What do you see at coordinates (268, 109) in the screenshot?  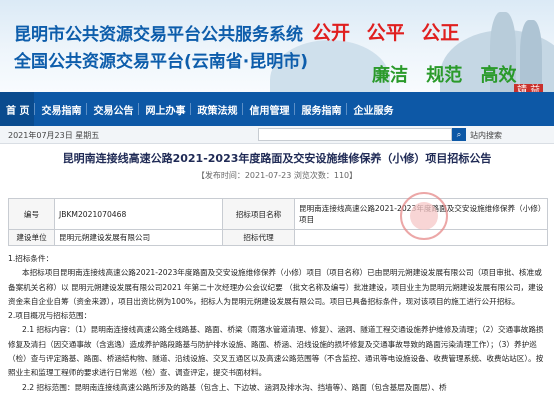 I see `nav-item-credit: 信用管理` at bounding box center [268, 109].